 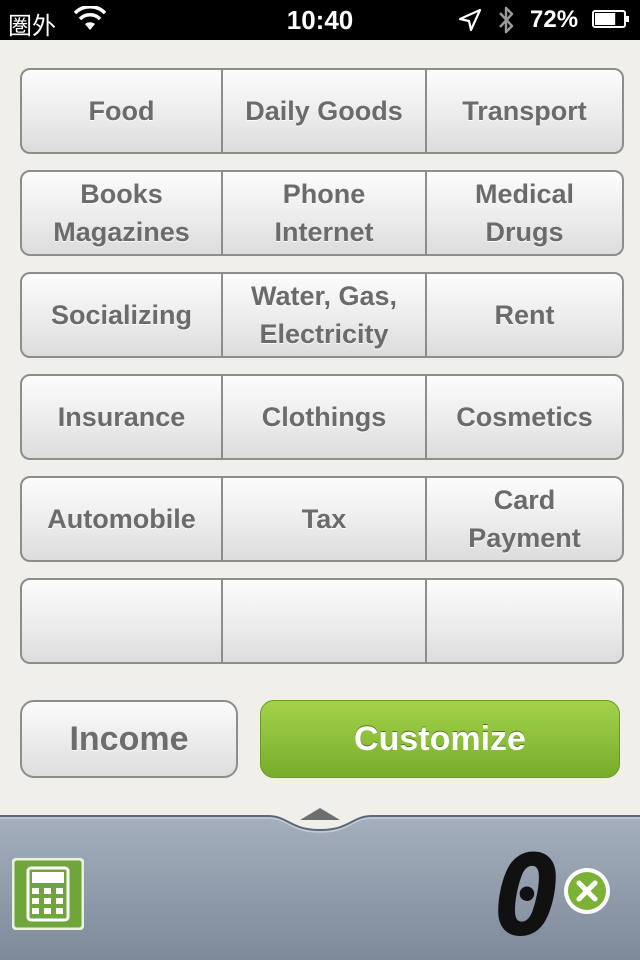 I want to click on category-row: Insurance Clothings Cosmetics, so click(x=322, y=417).